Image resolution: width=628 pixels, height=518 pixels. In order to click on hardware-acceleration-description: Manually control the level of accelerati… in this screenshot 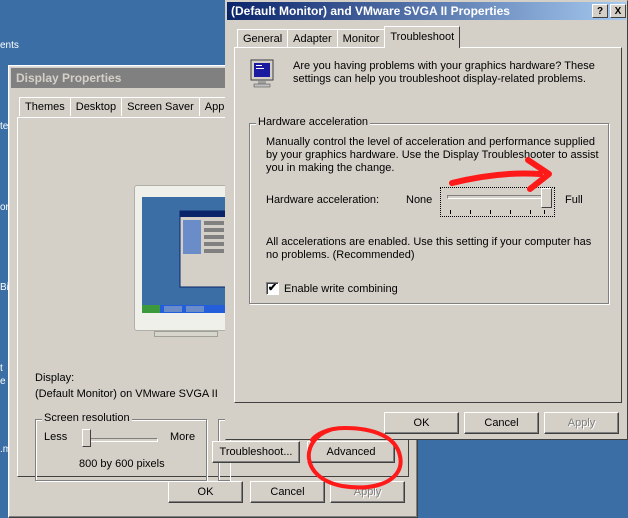, I will do `click(432, 155)`.